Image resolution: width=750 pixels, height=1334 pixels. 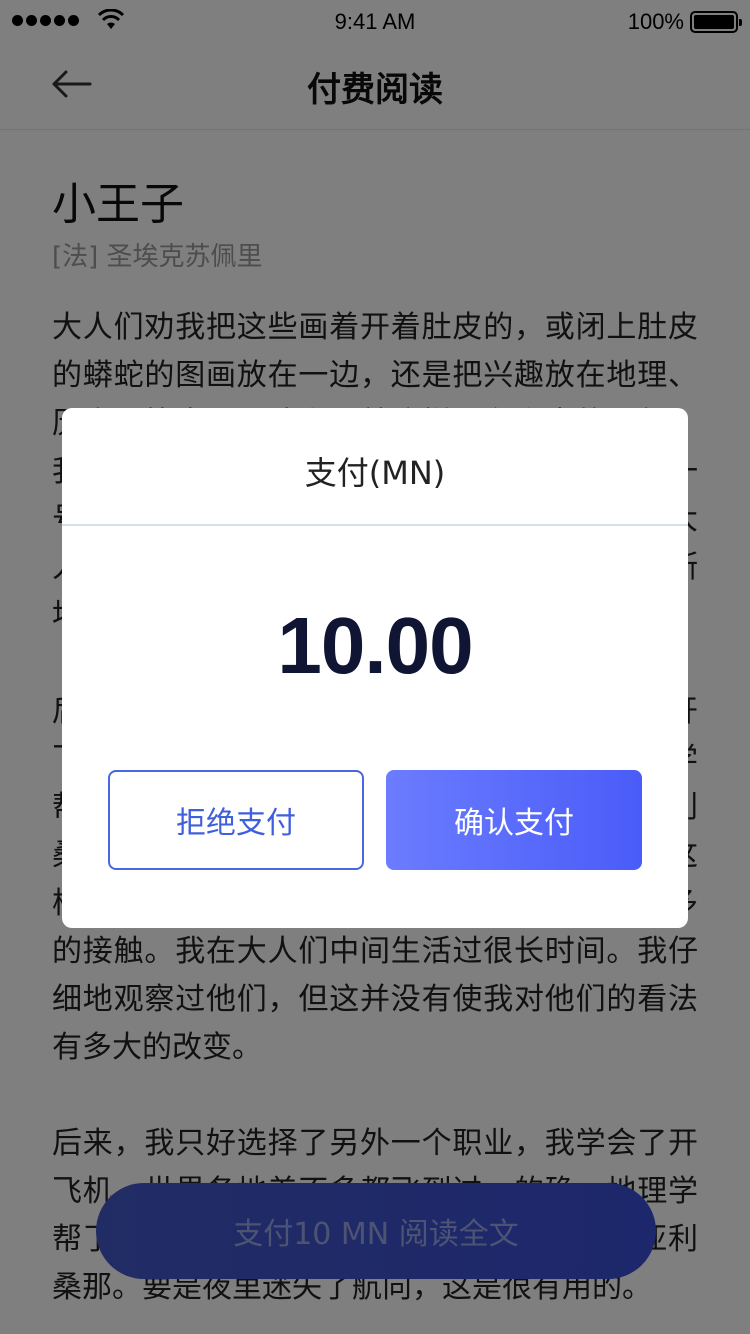 I want to click on payment-amount: 10.00, so click(x=375, y=645).